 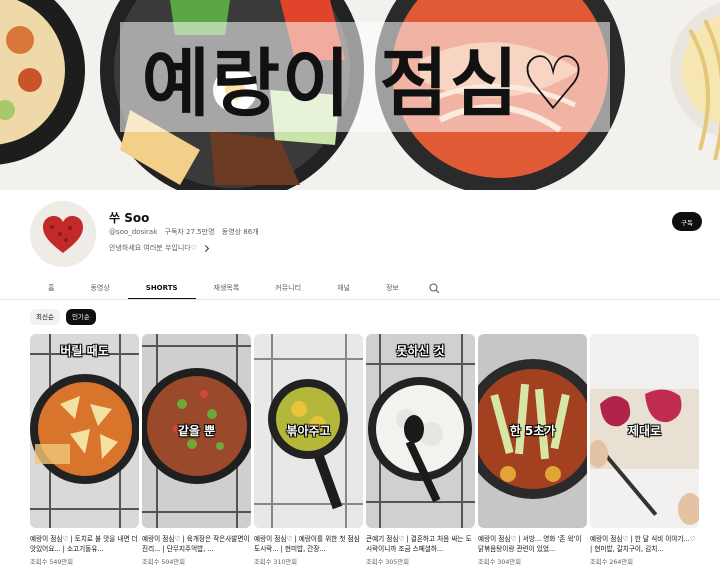 I want to click on tabs-divider, so click(x=360, y=299).